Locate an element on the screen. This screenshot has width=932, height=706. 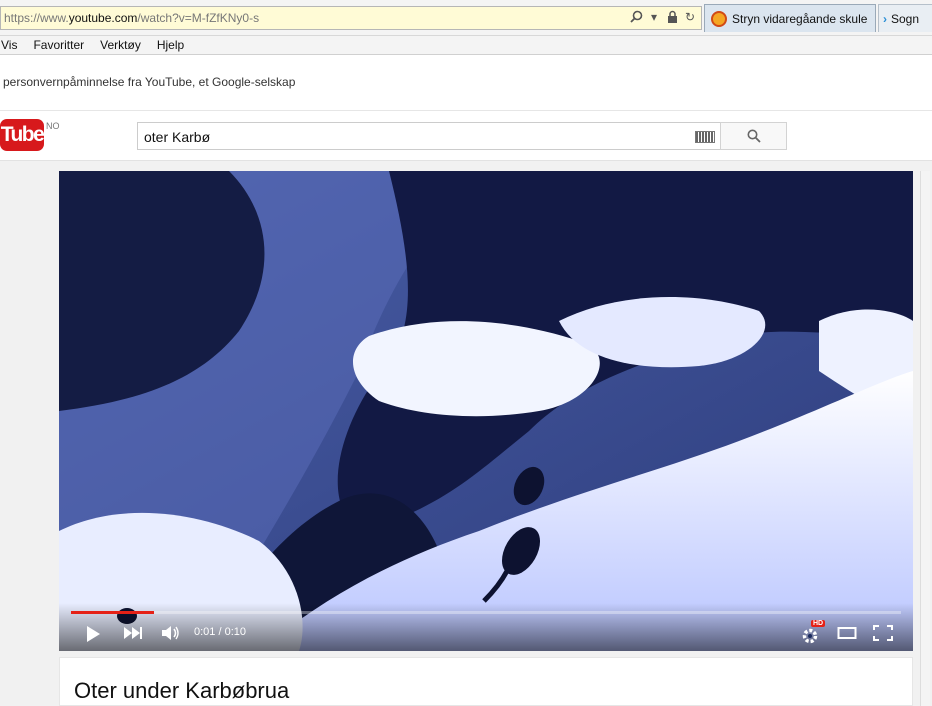
progress-bar is located at coordinates (486, 612).